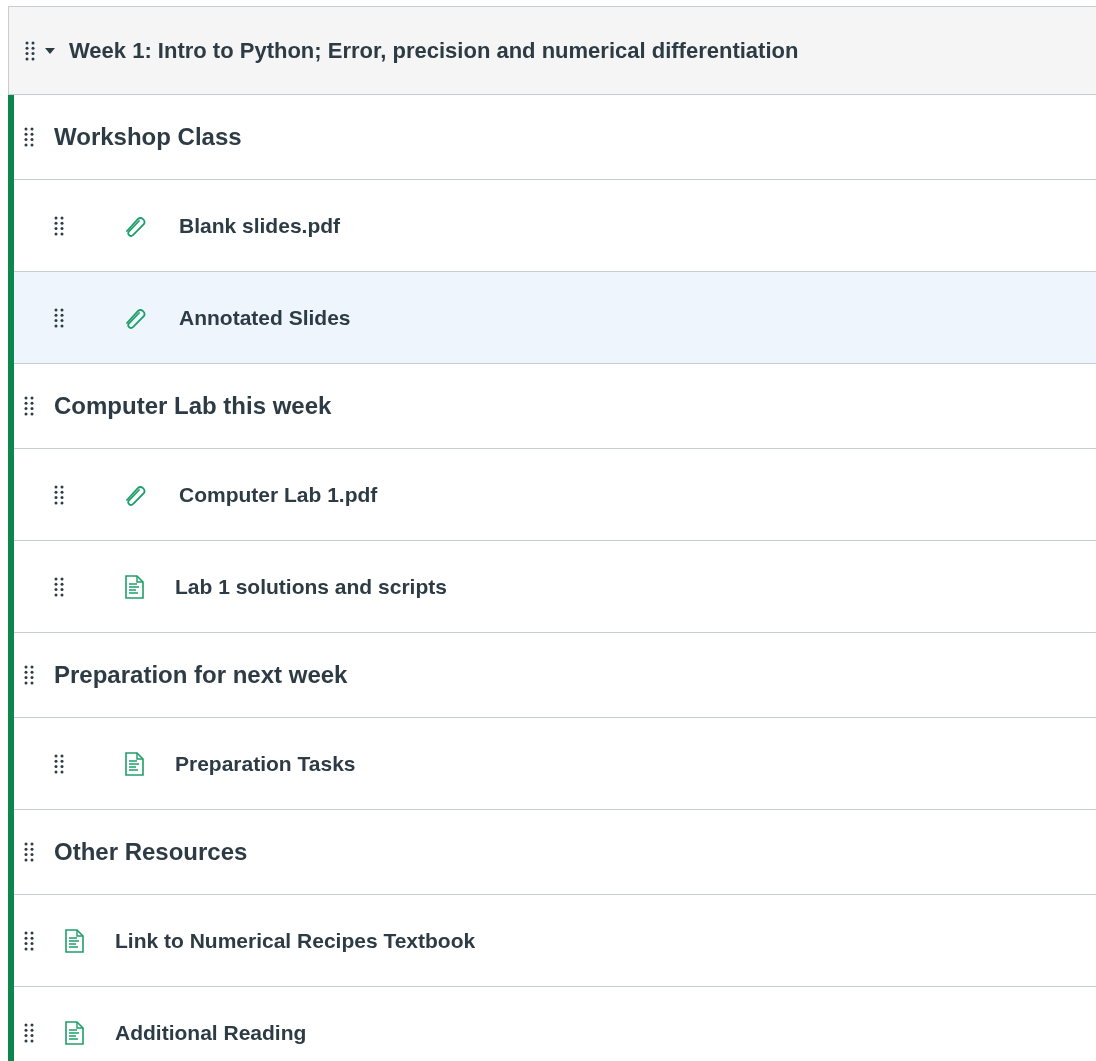 This screenshot has height=1061, width=1096. I want to click on module-item-row: Preparation Tasks, so click(555, 764).